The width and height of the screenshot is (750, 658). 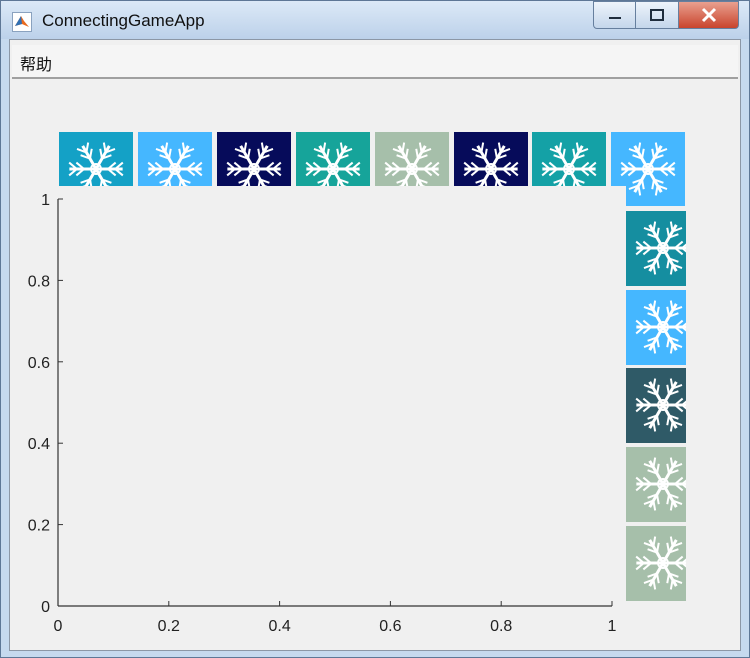 What do you see at coordinates (39, 444) in the screenshot?
I see `y-tick-label: 0.4` at bounding box center [39, 444].